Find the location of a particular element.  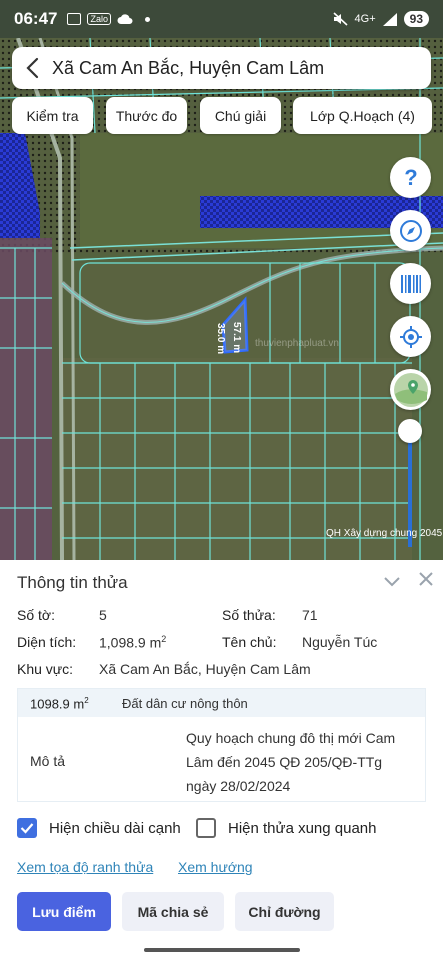

save-point-button: Lưu điểm is located at coordinates (64, 911).